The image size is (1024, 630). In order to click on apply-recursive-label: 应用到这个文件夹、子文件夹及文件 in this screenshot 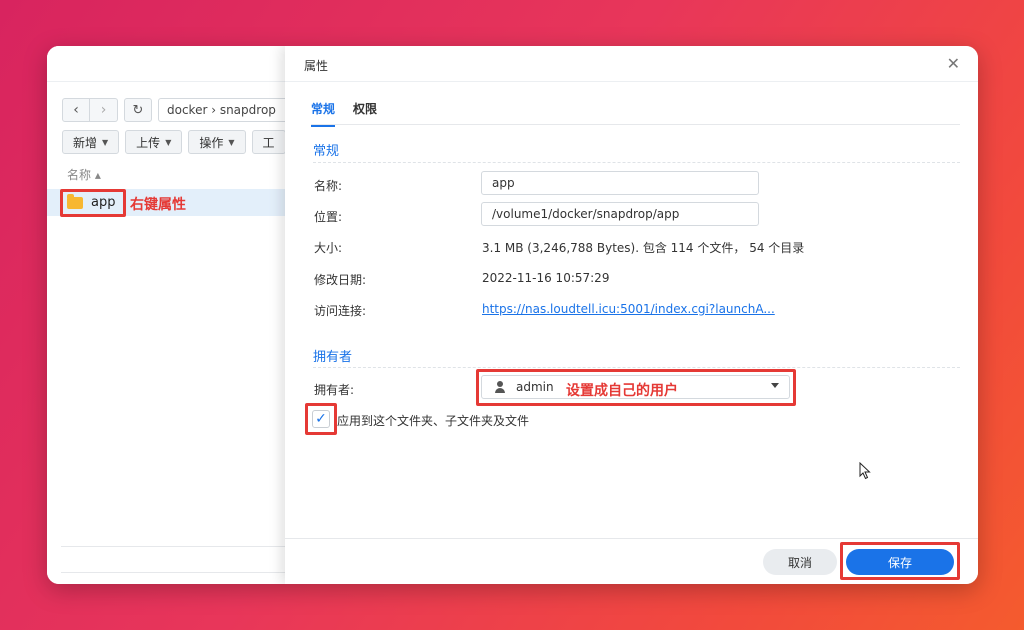, I will do `click(433, 421)`.